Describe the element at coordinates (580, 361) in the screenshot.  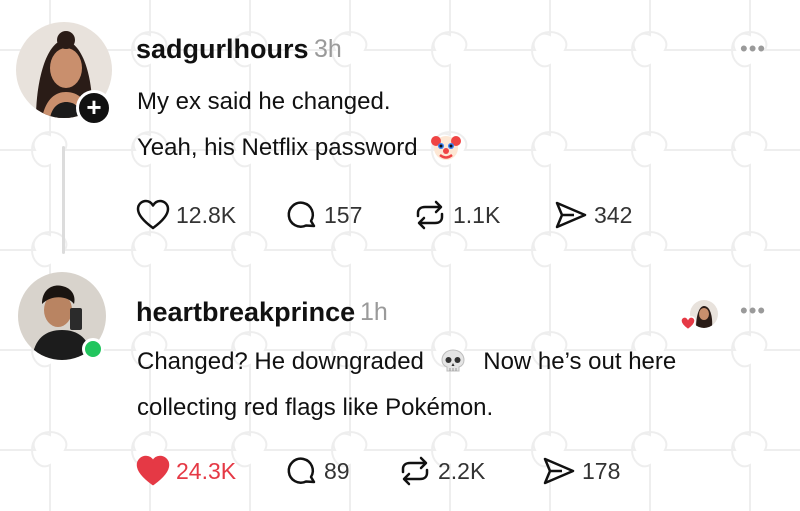
I see `post-text-line-1b: Now he’s out here` at that location.